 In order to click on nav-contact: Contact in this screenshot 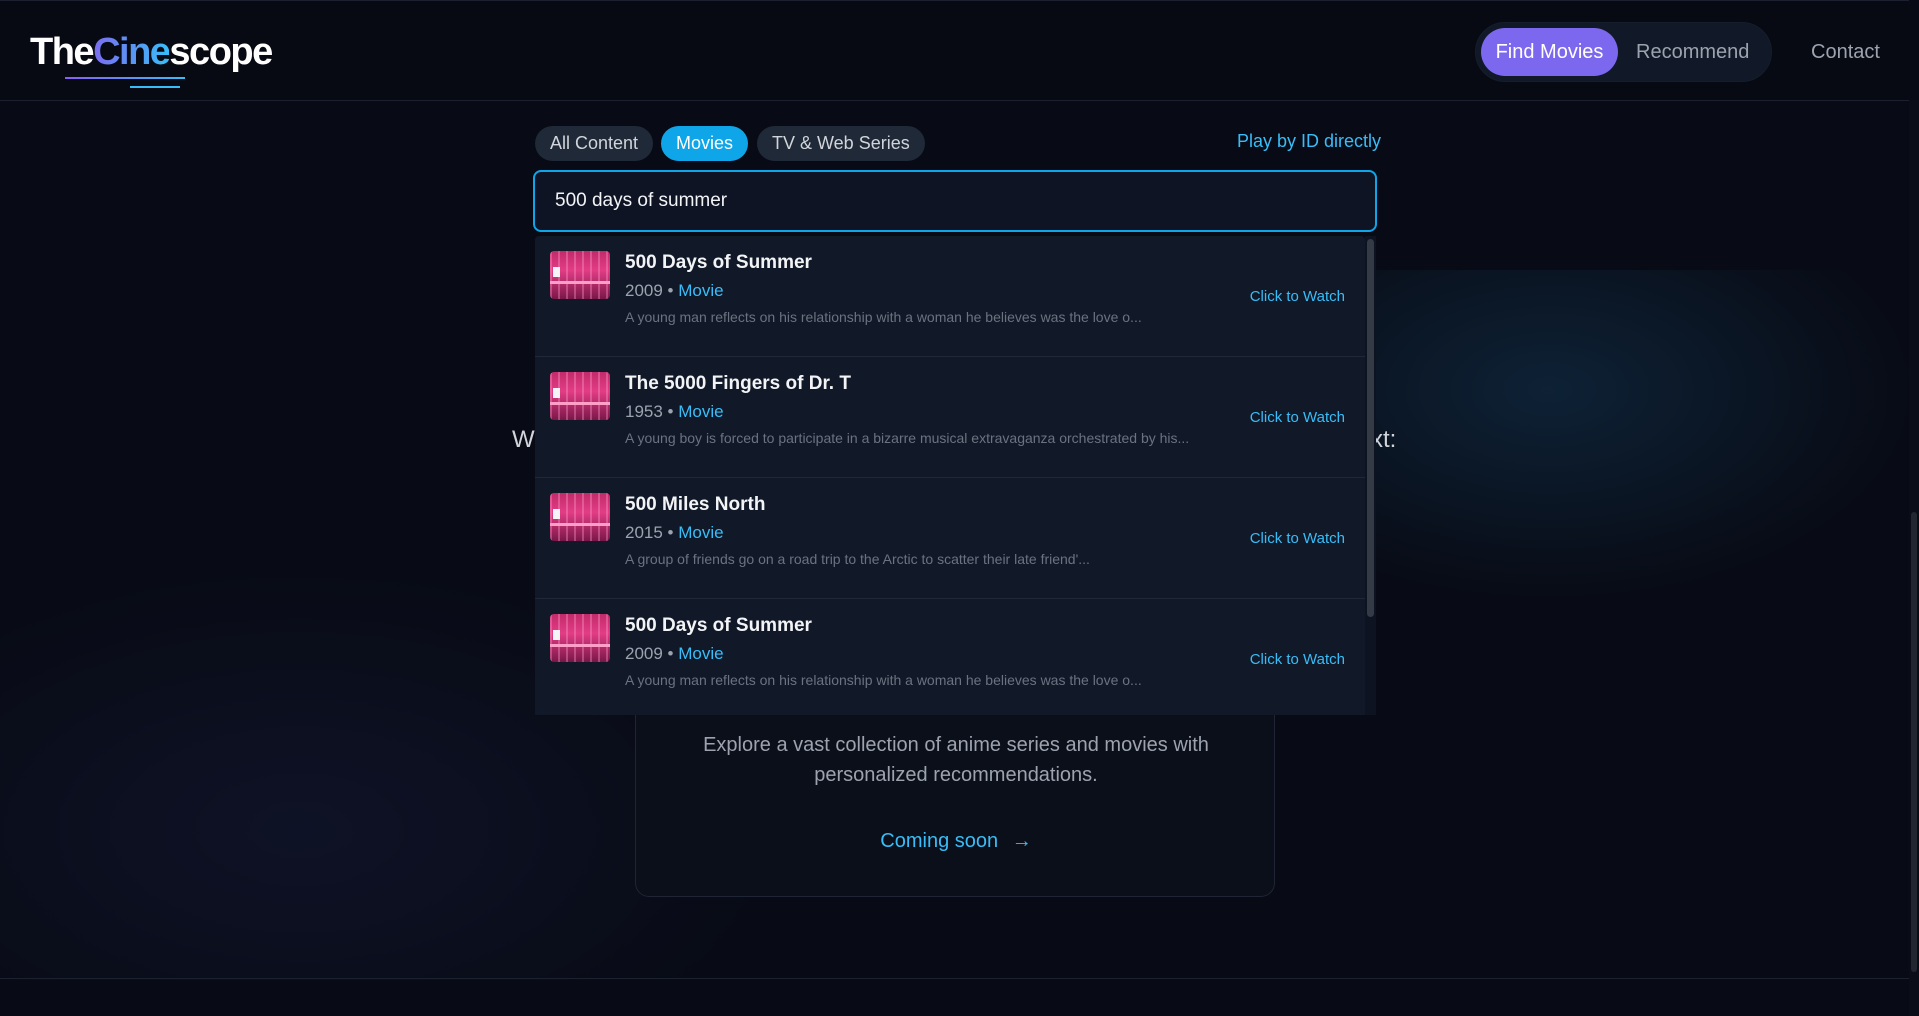, I will do `click(1845, 52)`.